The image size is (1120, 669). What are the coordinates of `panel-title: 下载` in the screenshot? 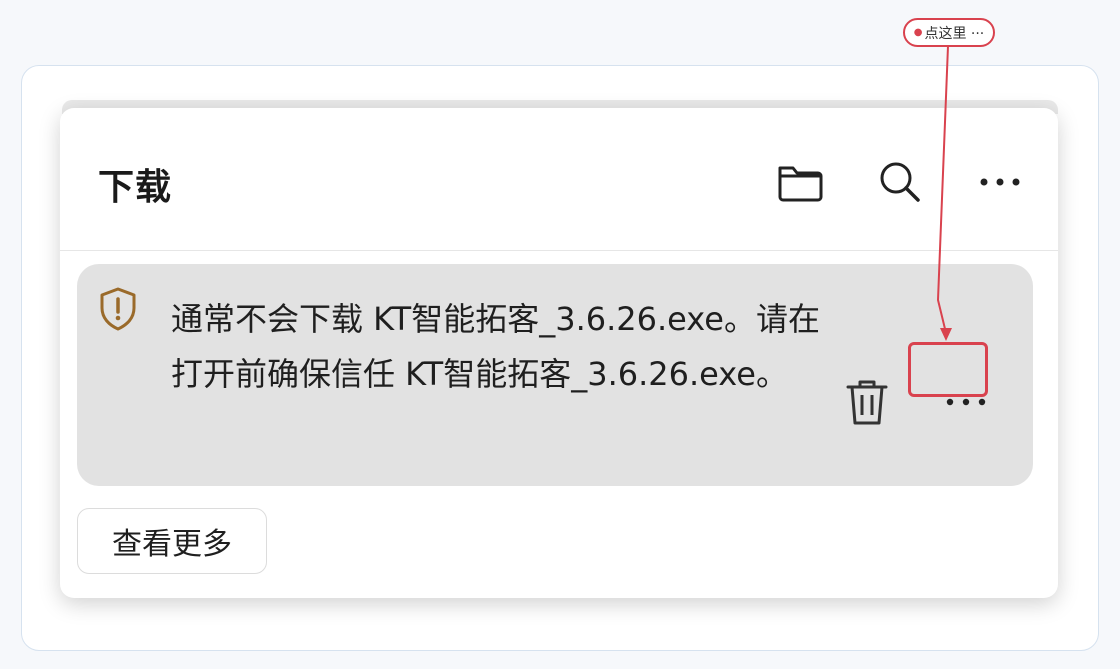 It's located at (135, 187).